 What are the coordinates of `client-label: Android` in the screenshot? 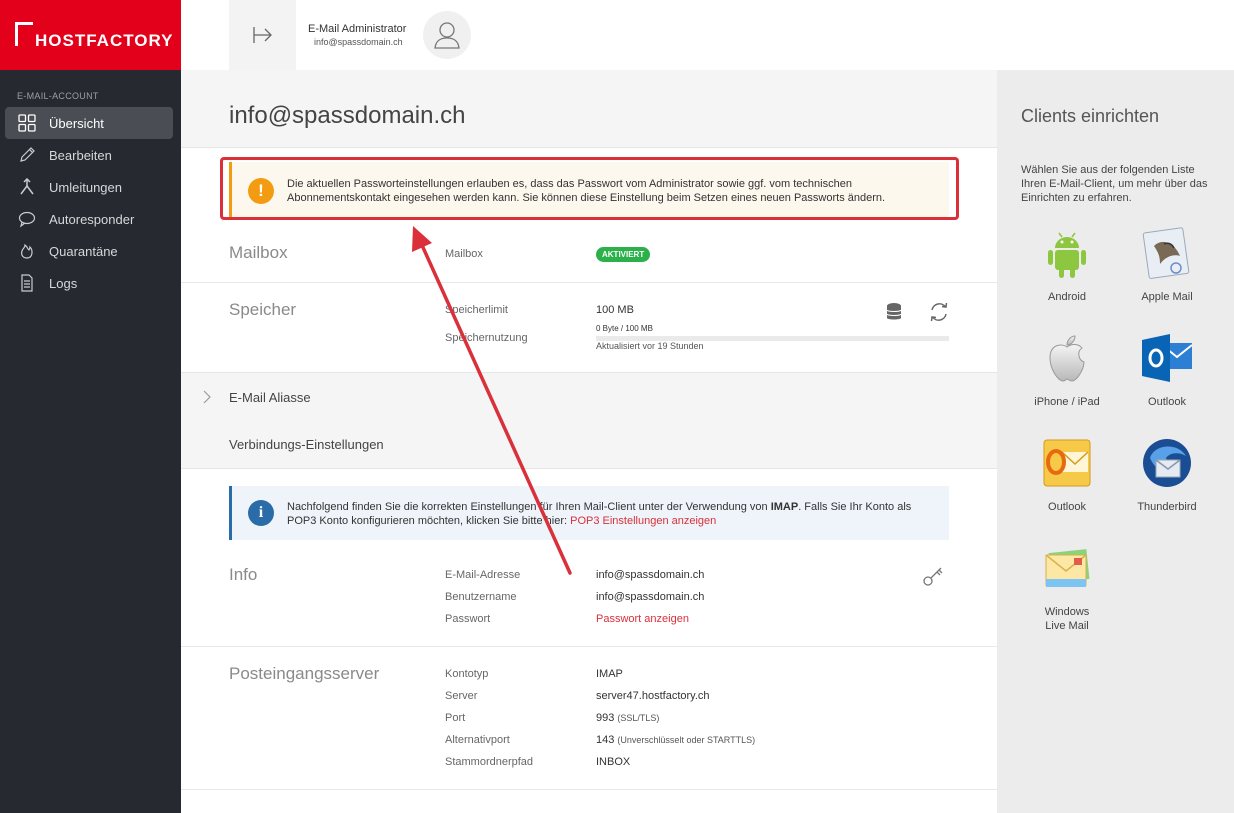 It's located at (1067, 297).